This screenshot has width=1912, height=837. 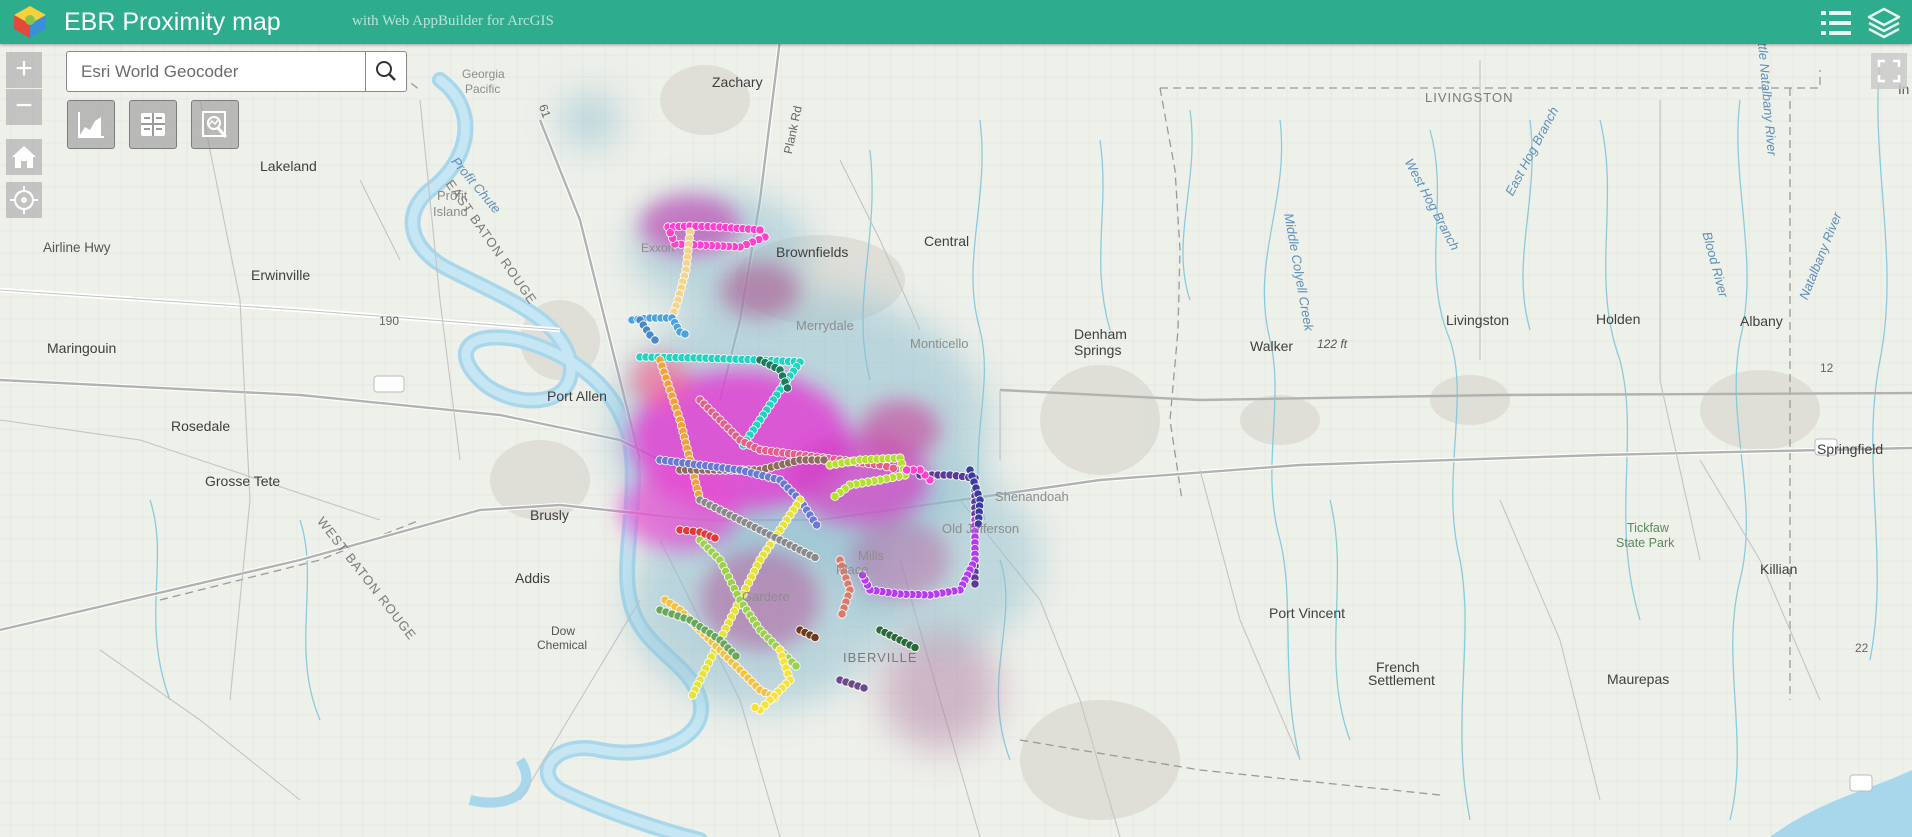 What do you see at coordinates (288, 166) in the screenshot?
I see `map-label-lakeland: Lakeland` at bounding box center [288, 166].